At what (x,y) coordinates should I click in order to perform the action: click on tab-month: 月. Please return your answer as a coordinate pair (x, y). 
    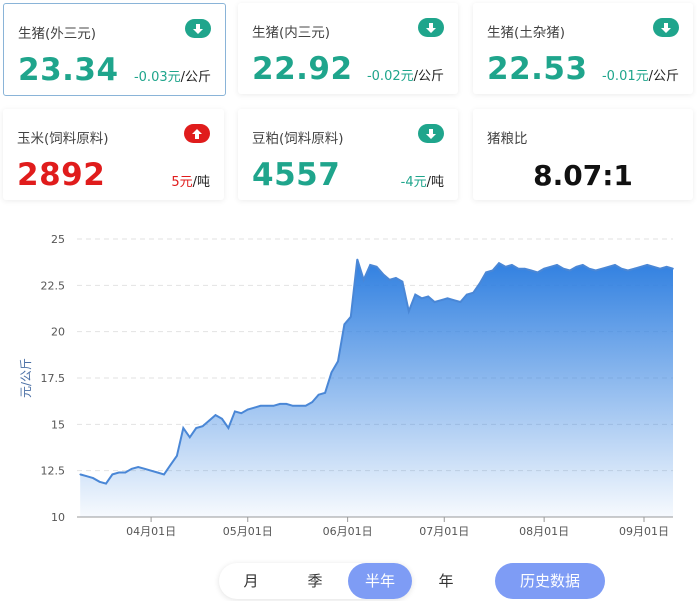
    Looking at the image, I should click on (251, 581).